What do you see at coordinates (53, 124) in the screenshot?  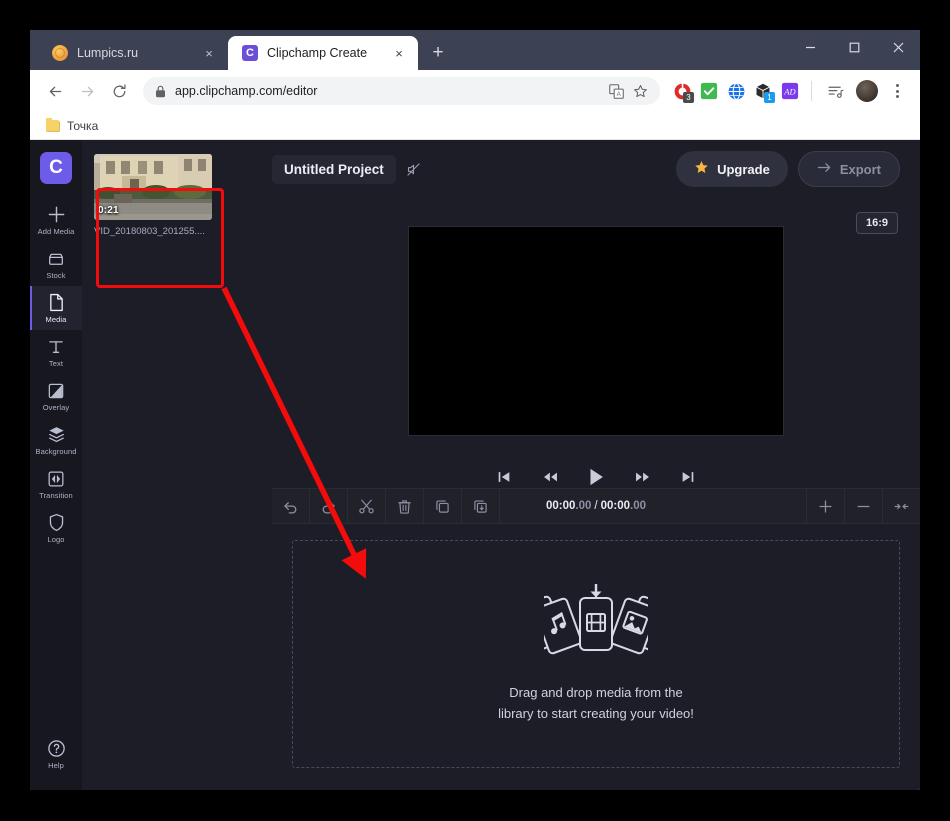 I see `folder-icon` at bounding box center [53, 124].